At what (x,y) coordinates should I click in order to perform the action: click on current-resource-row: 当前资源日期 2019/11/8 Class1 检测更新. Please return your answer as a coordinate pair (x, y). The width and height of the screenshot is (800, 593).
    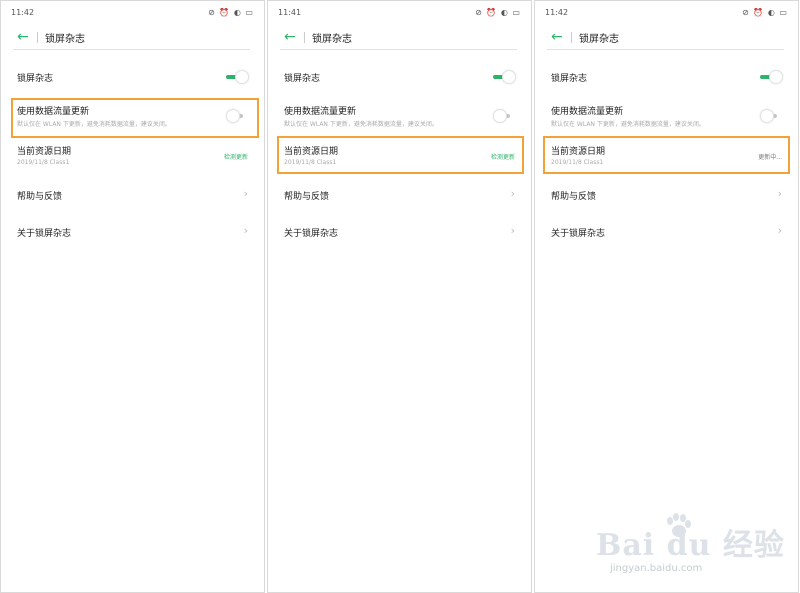
    Looking at the image, I should click on (132, 157).